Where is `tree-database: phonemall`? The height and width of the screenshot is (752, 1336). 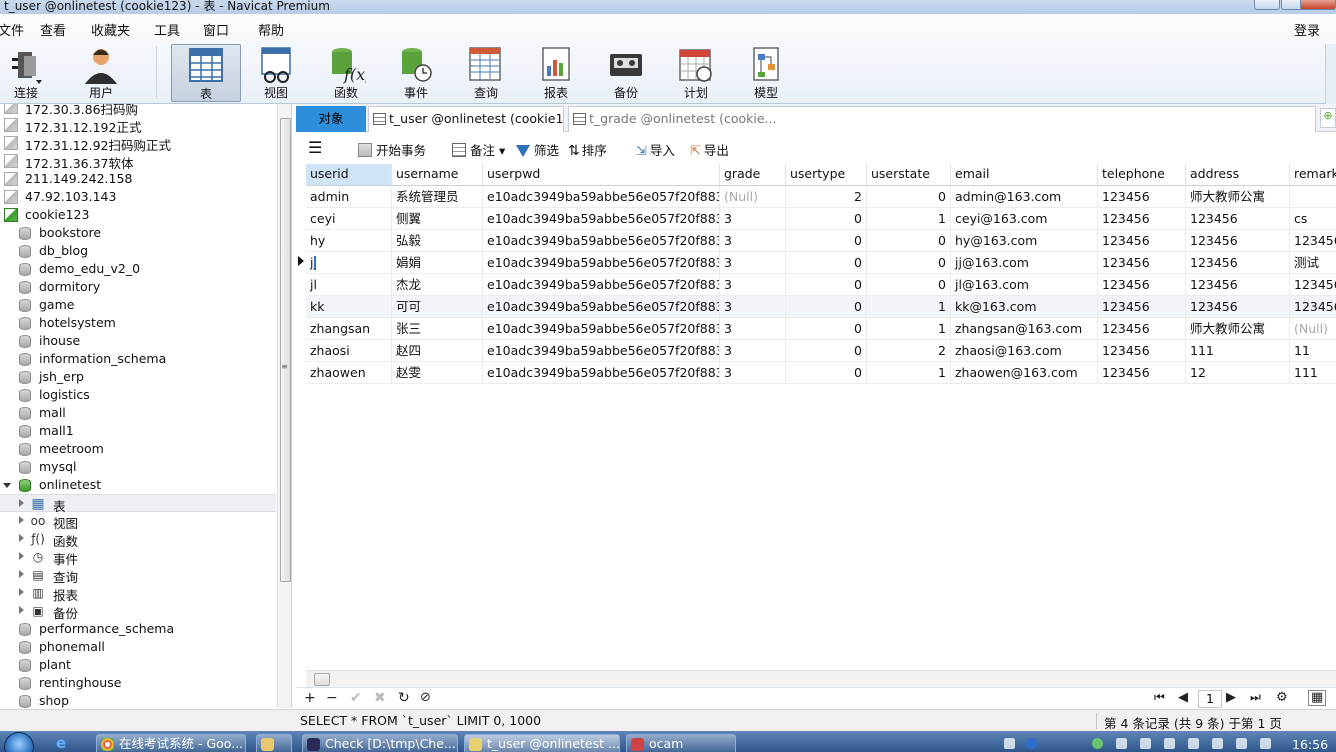
tree-database: phonemall is located at coordinates (138, 647).